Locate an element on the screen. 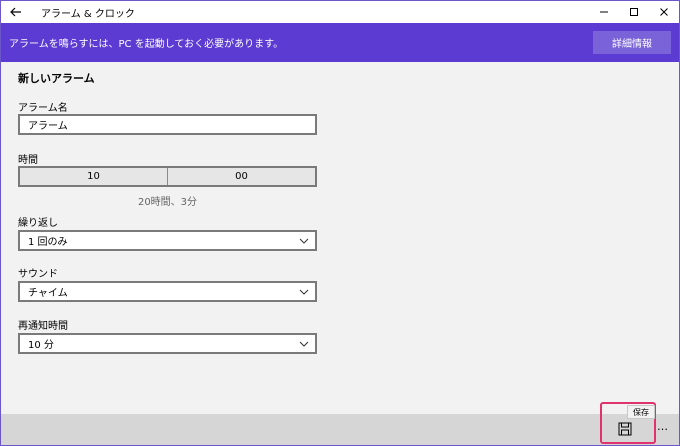  time-until-hint: 20時間、3分 is located at coordinates (167, 202).